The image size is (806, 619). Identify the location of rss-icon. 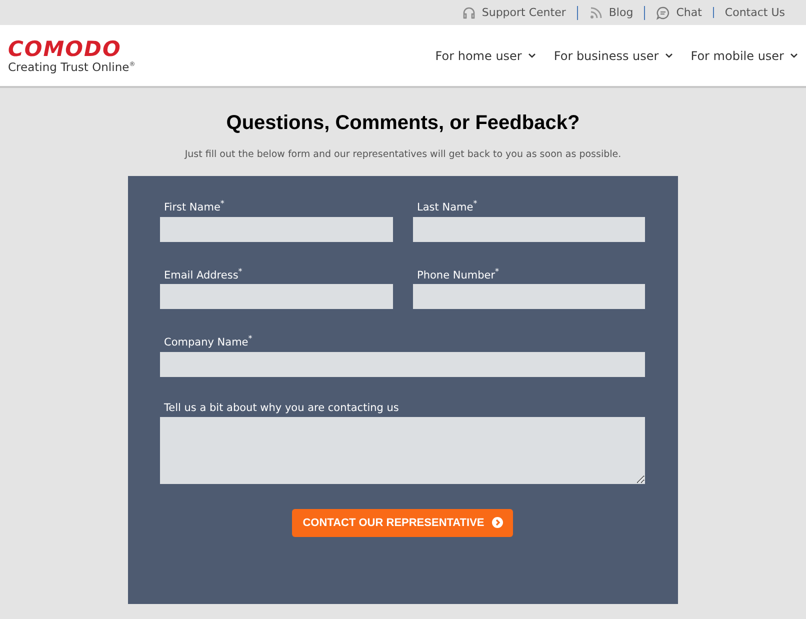
(595, 13).